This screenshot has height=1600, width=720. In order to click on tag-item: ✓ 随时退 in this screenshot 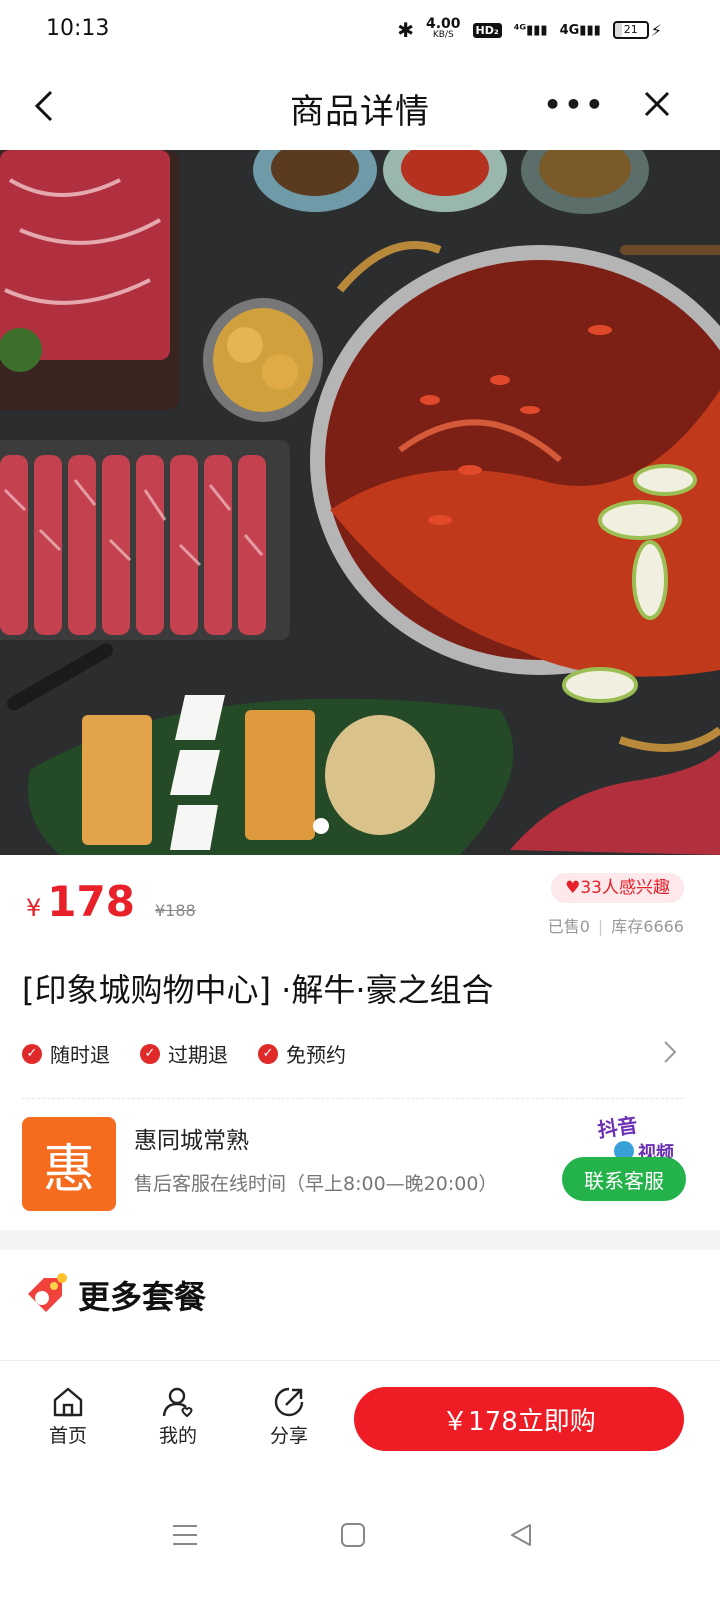, I will do `click(66, 1053)`.